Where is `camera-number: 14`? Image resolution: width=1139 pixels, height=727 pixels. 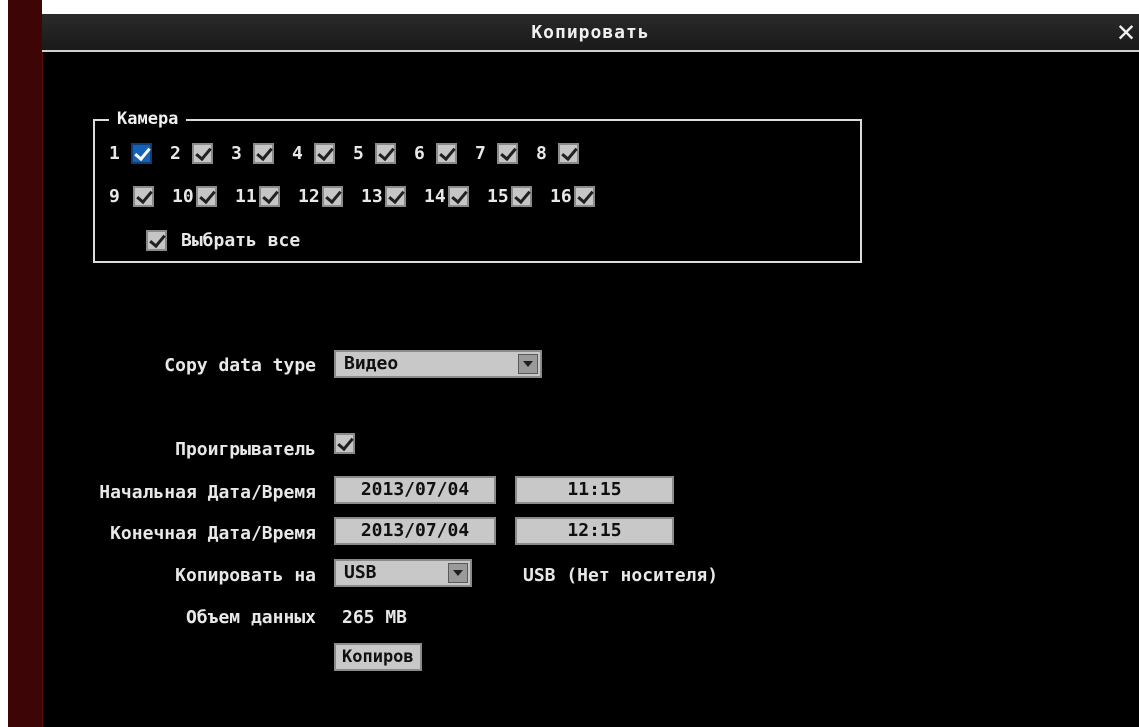
camera-number: 14 is located at coordinates (435, 196).